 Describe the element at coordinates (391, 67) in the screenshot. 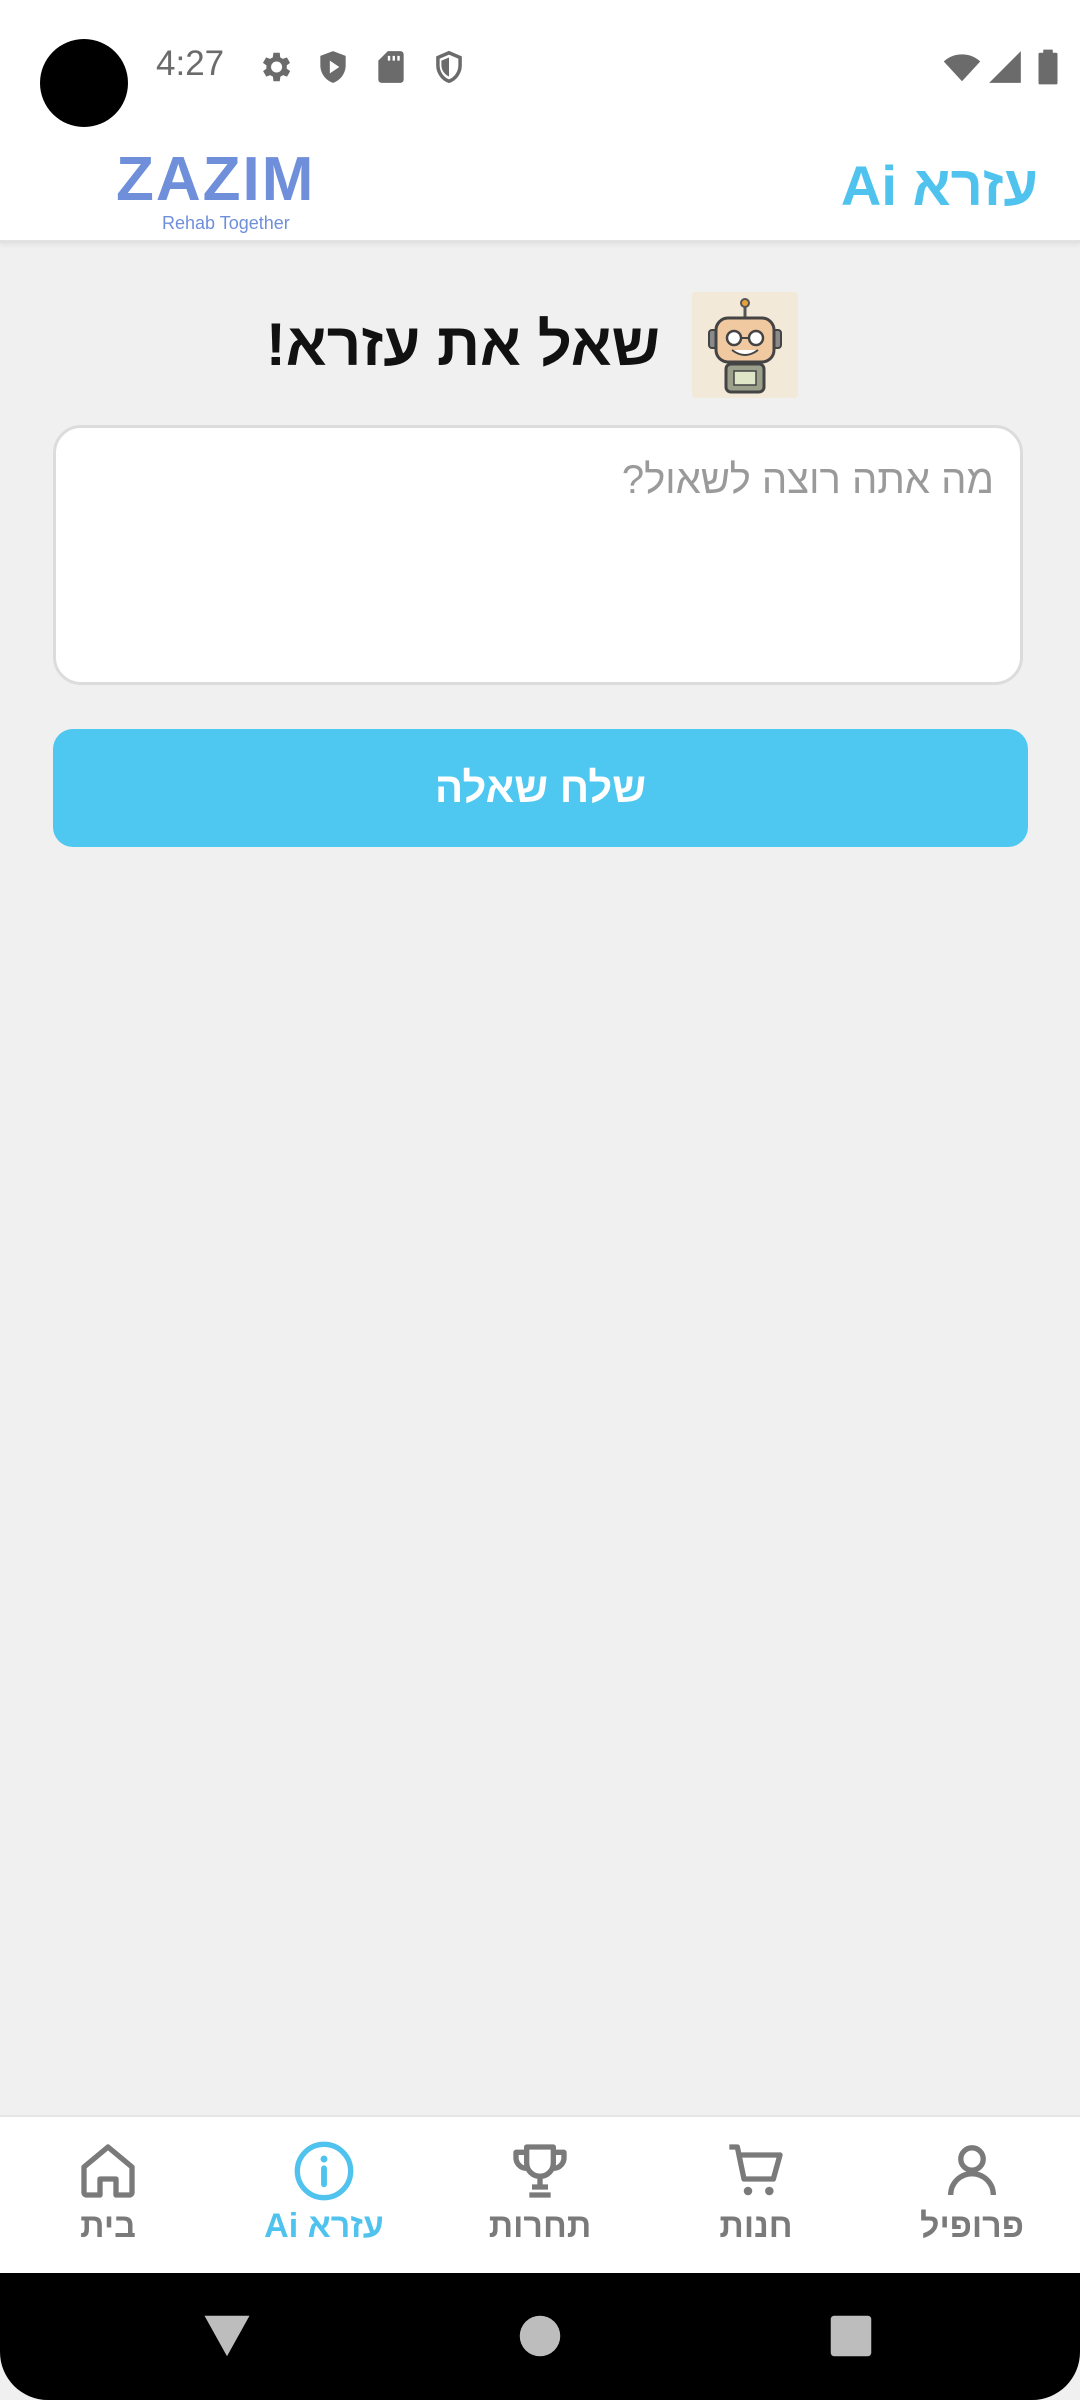

I see `sd-card-icon` at that location.